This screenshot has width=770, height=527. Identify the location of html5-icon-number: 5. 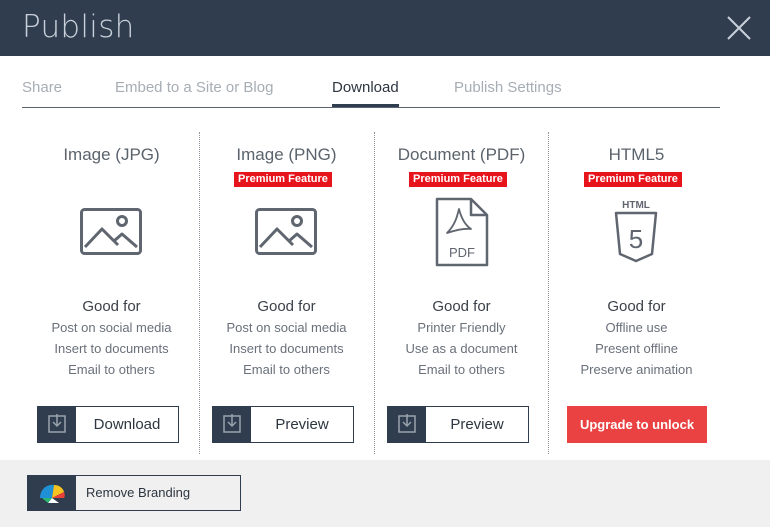
(636, 239).